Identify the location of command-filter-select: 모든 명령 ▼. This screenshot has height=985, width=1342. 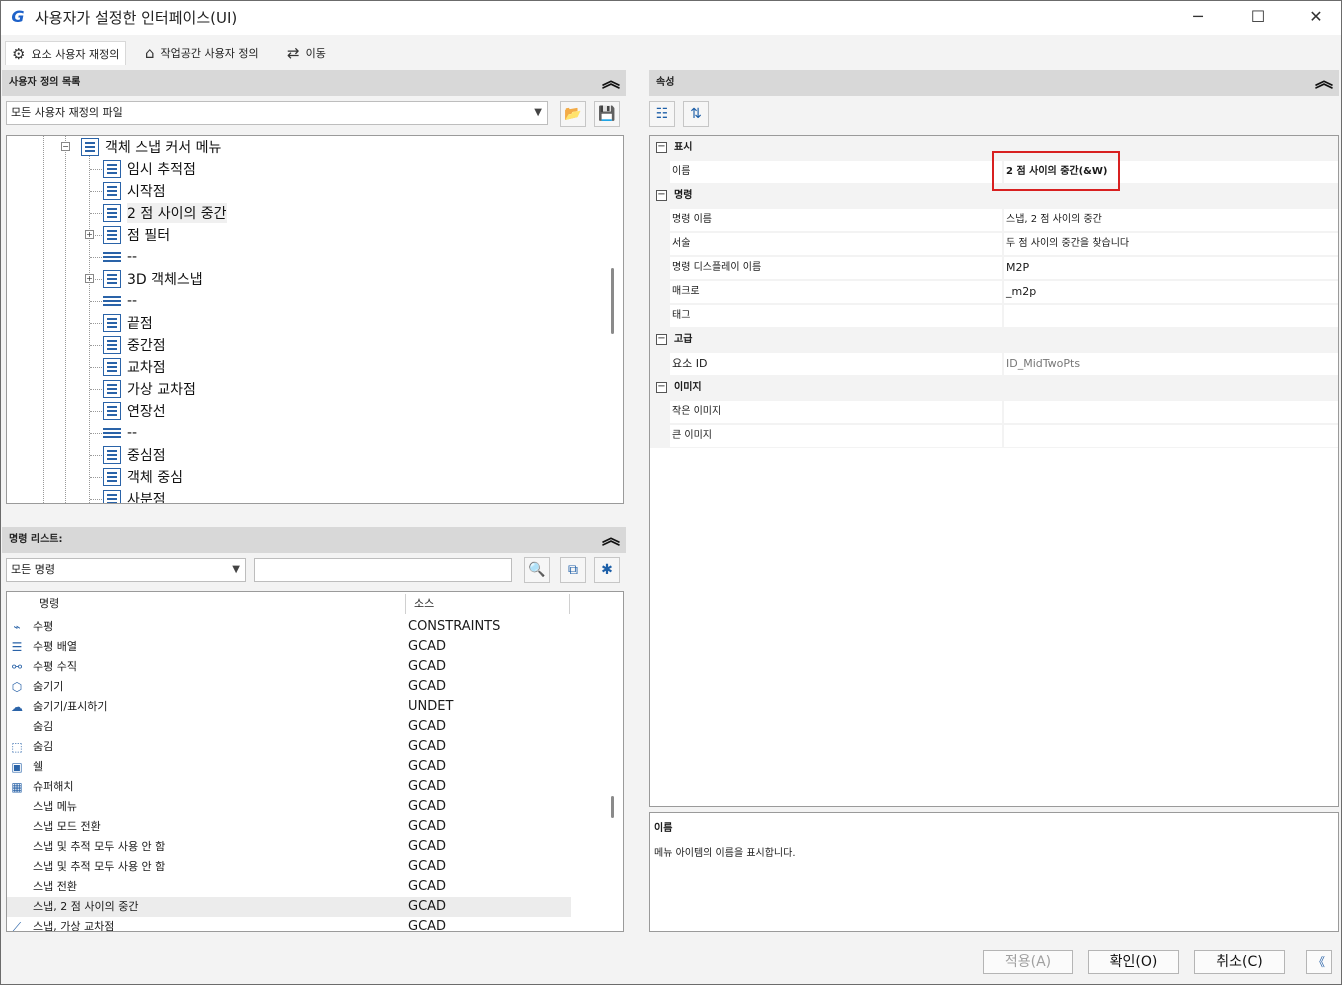
(126, 570).